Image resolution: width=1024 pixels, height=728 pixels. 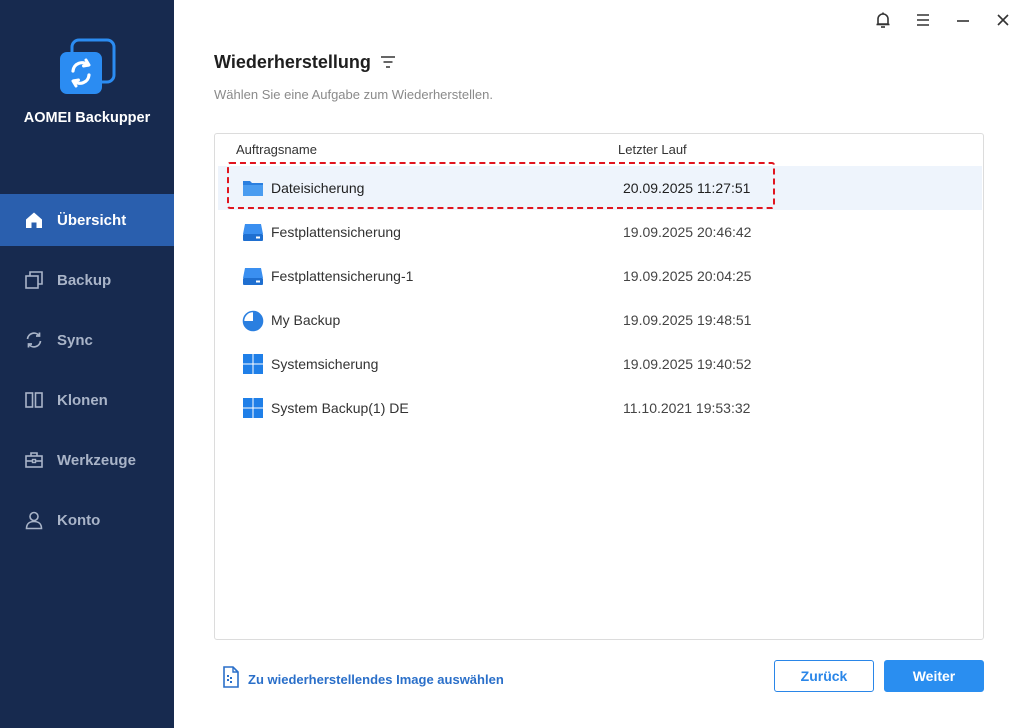 What do you see at coordinates (336, 232) in the screenshot?
I see `task-name: Festplattensicherung` at bounding box center [336, 232].